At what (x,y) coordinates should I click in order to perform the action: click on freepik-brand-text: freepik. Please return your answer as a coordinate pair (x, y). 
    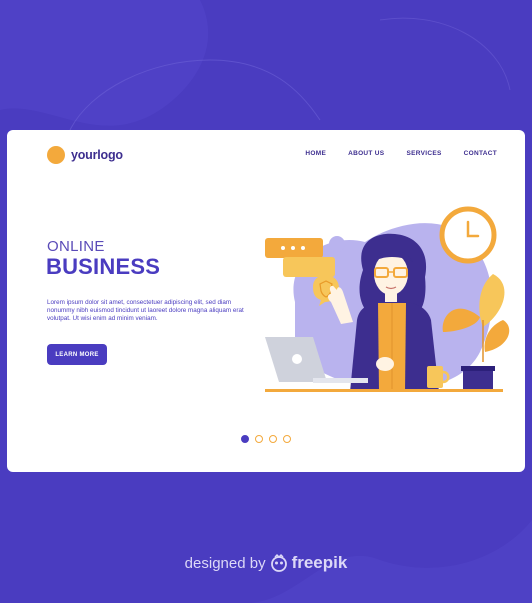
    Looking at the image, I should click on (319, 562).